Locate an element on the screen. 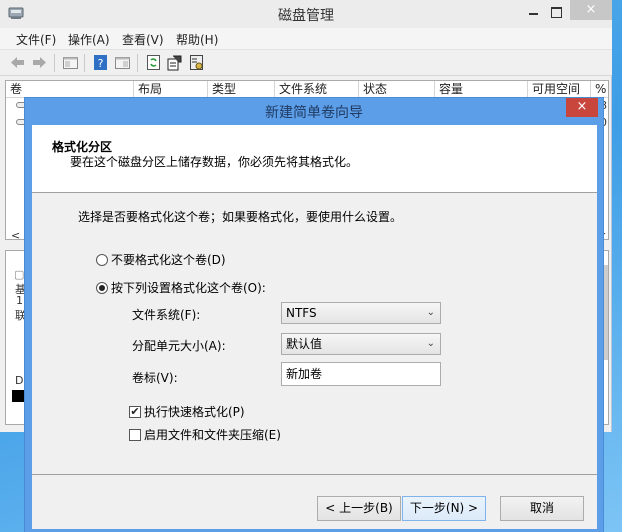 This screenshot has width=622, height=532. forward-arrow-icon is located at coordinates (39, 62).